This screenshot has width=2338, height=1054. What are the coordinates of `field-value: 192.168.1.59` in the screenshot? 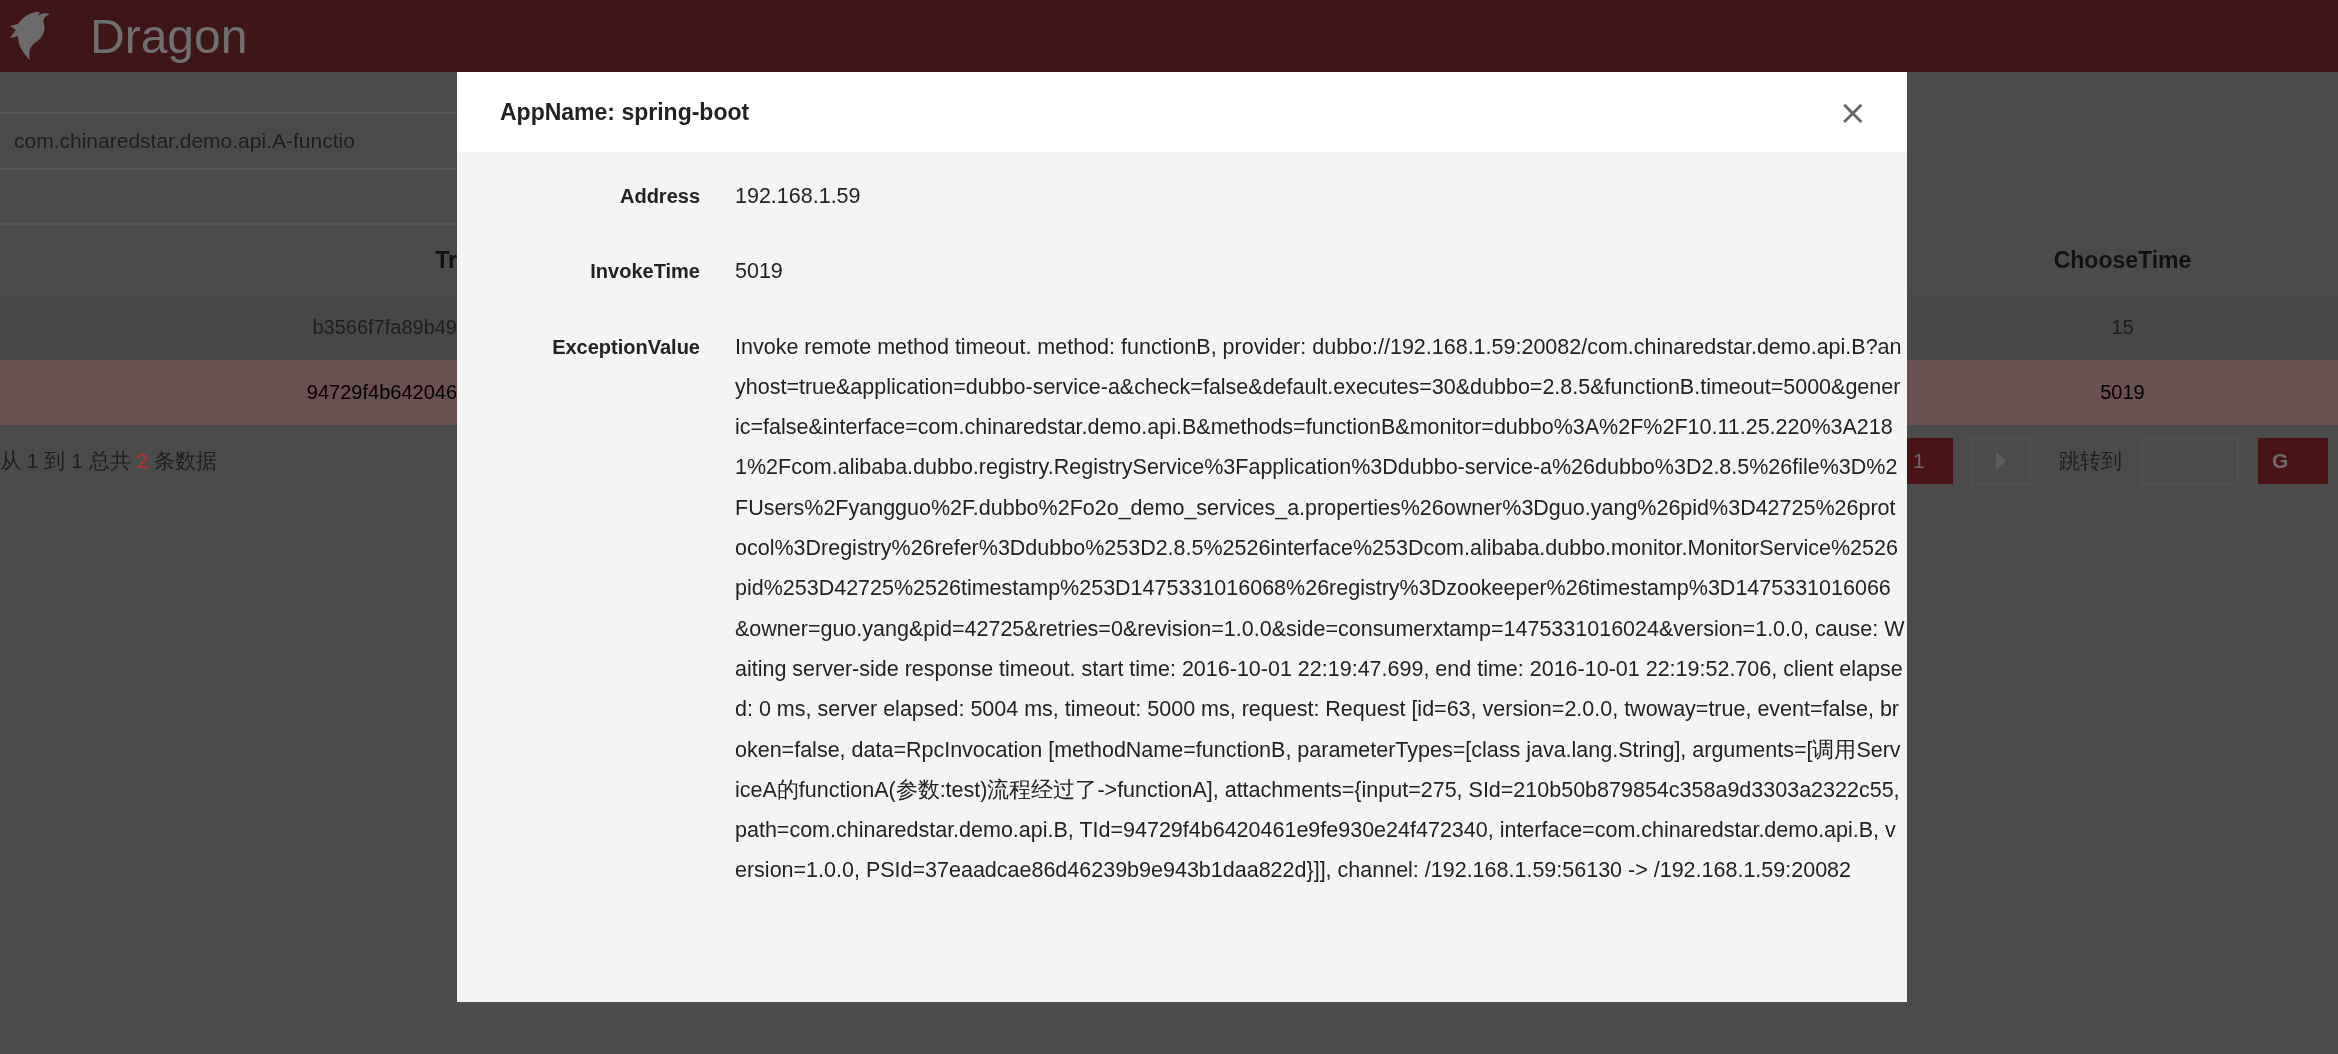 It's located at (798, 196).